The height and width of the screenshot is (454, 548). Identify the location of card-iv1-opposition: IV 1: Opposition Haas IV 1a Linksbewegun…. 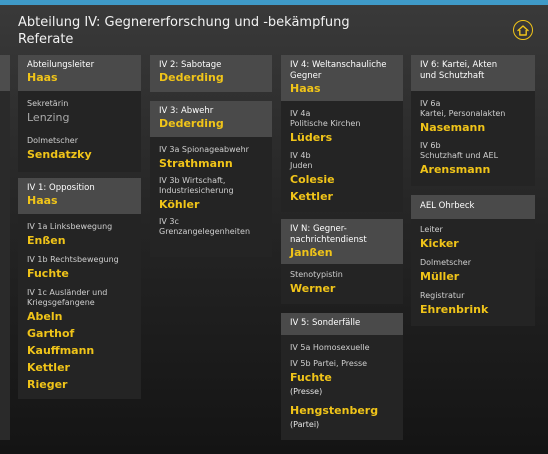
(79, 288).